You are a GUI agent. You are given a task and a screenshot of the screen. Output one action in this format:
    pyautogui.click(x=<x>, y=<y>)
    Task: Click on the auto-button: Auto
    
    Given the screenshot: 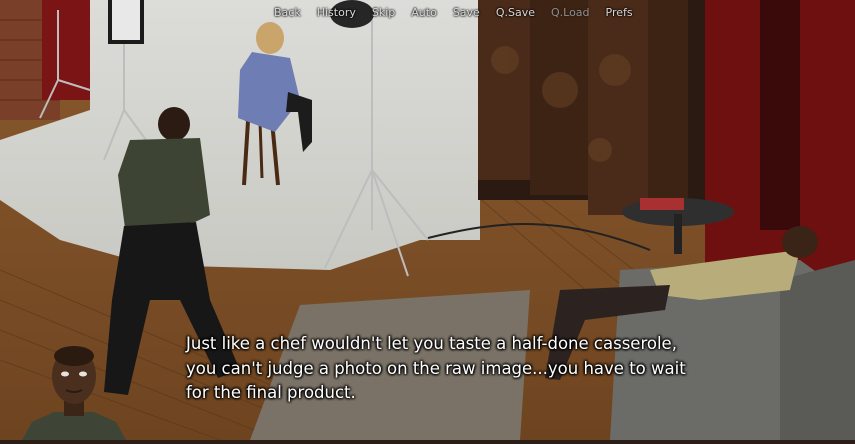 What is the action you would take?
    pyautogui.click(x=424, y=12)
    